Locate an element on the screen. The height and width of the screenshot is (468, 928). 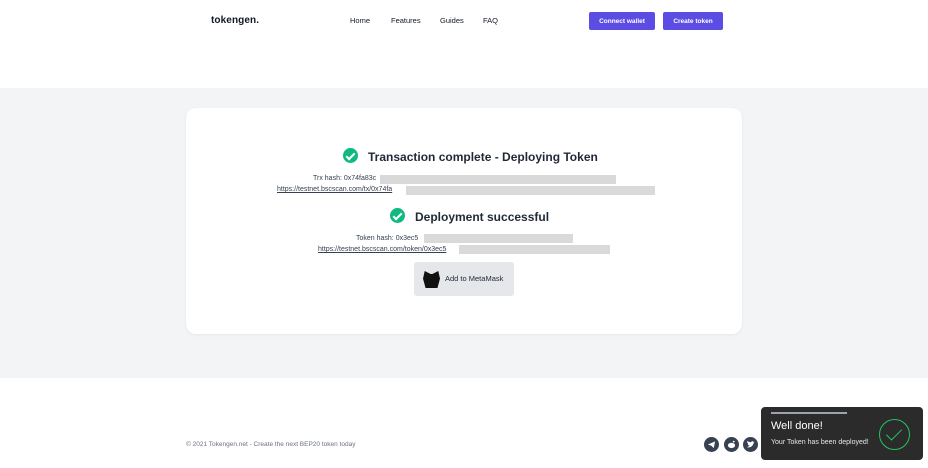
nav-link-features: Features is located at coordinates (406, 20).